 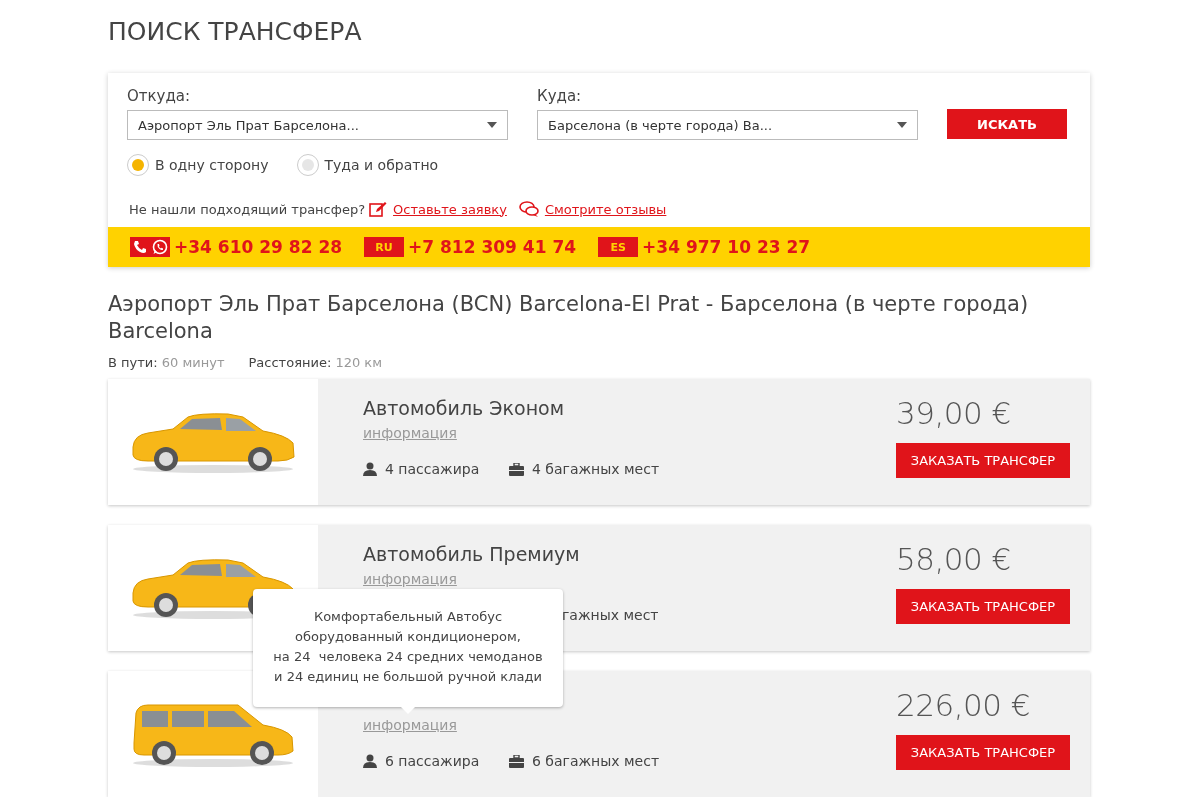 What do you see at coordinates (726, 247) in the screenshot?
I see `phone-number: +34 977 10 23 27` at bounding box center [726, 247].